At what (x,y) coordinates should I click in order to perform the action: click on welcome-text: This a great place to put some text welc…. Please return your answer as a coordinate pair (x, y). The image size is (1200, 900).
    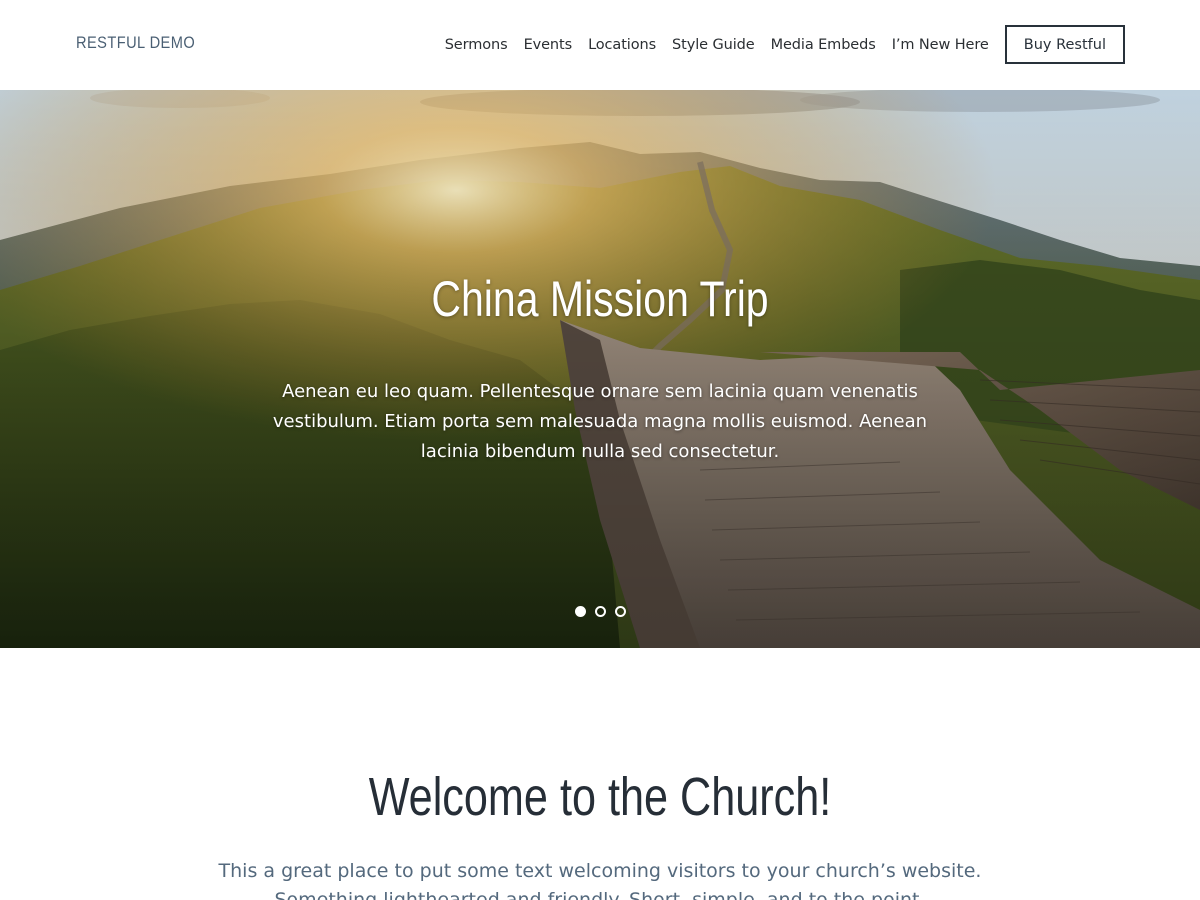
    Looking at the image, I should click on (600, 880).